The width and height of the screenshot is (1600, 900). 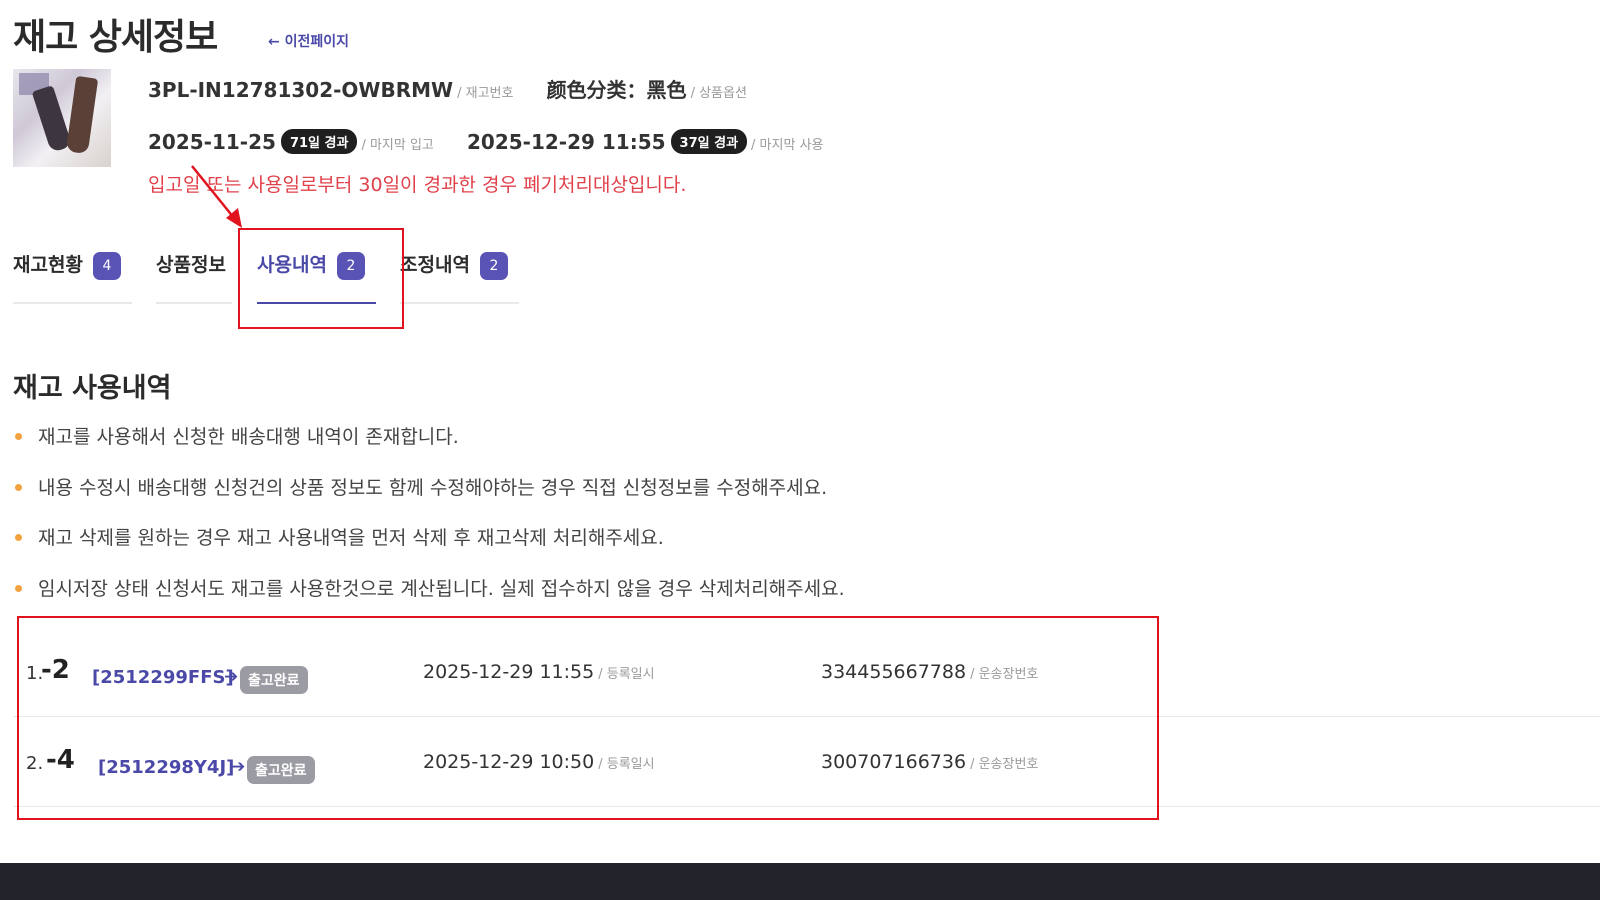 I want to click on registered-at-value: 2025-12-29 11:55, so click(x=509, y=672).